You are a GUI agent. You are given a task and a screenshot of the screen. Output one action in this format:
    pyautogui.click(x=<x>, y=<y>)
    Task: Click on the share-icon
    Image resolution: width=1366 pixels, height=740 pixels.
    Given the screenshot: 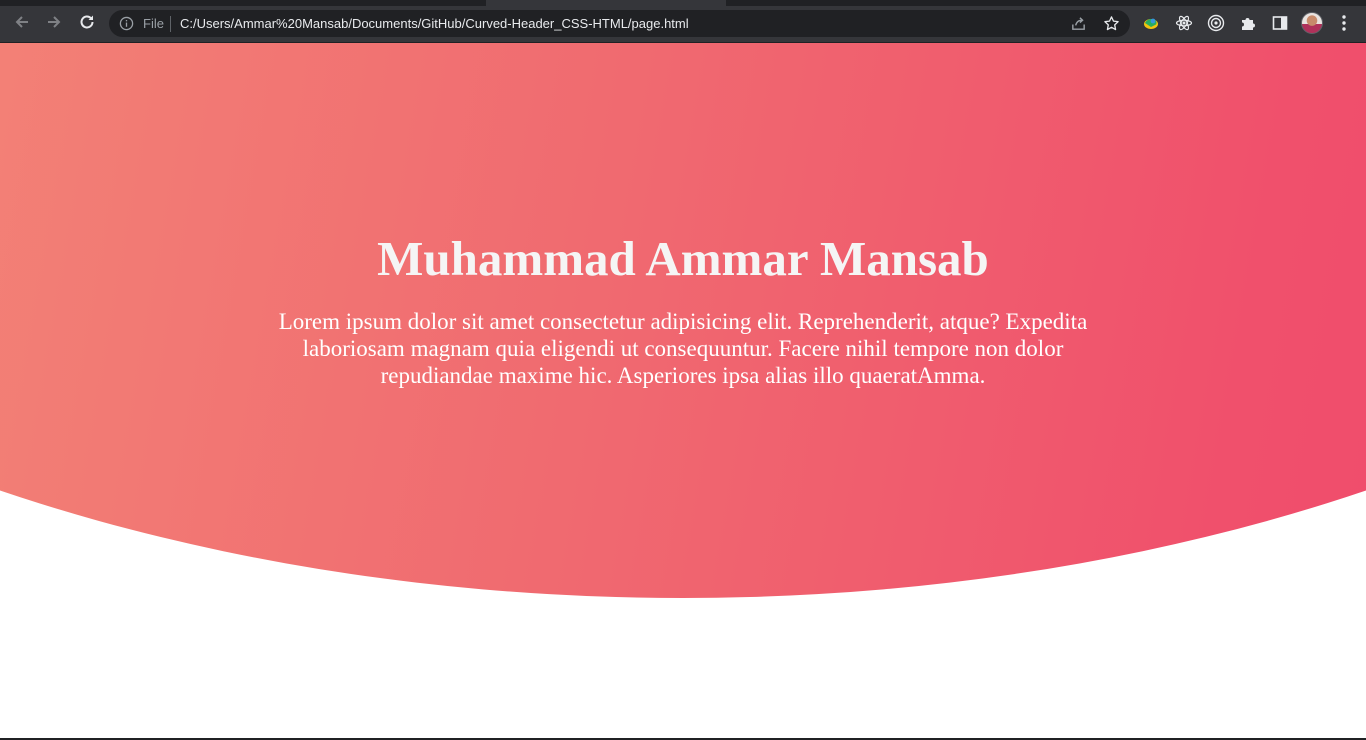 What is the action you would take?
    pyautogui.click(x=1078, y=23)
    